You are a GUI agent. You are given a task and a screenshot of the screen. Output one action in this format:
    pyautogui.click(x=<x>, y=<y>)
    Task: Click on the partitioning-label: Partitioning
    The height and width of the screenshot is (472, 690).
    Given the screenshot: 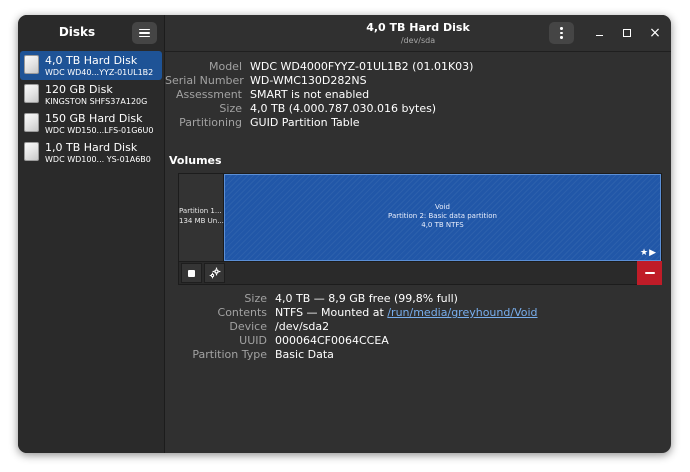 What is the action you would take?
    pyautogui.click(x=210, y=122)
    